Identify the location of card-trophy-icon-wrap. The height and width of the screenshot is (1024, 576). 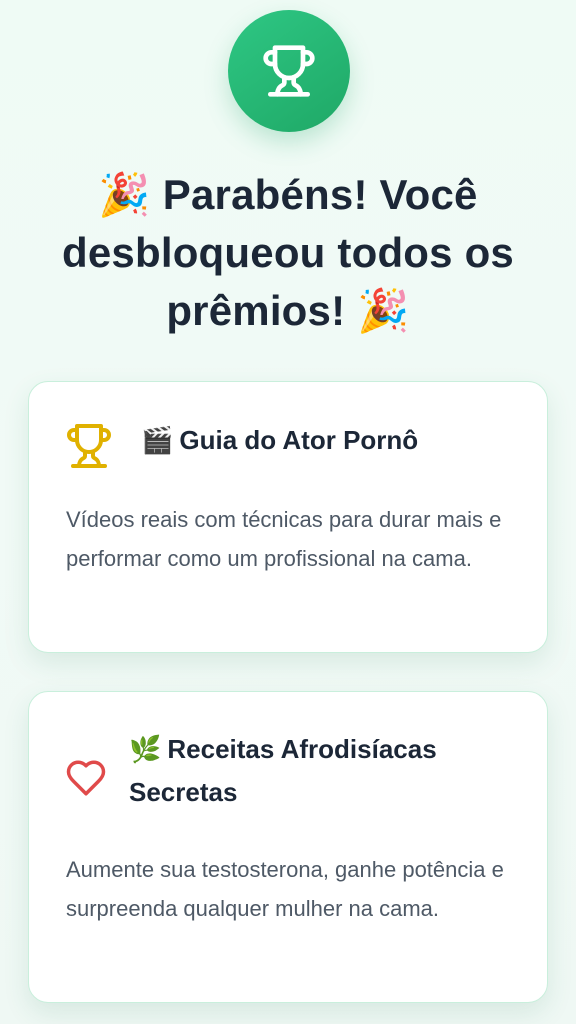
(89, 448).